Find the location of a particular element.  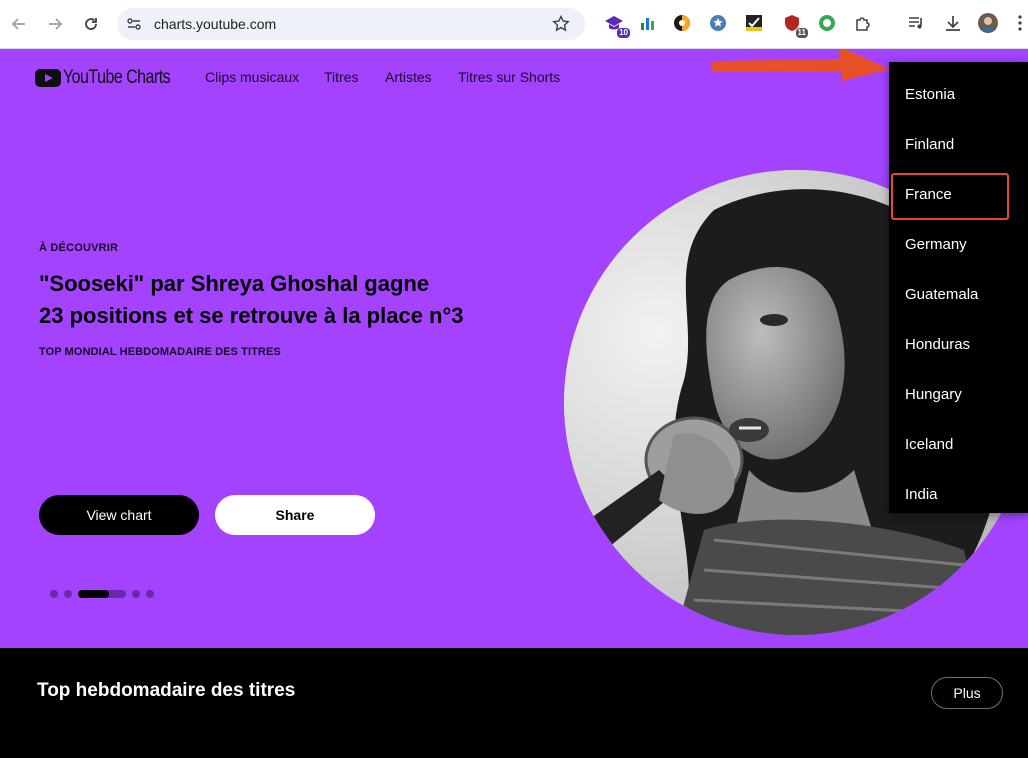

extension-ring is located at coordinates (827, 23).